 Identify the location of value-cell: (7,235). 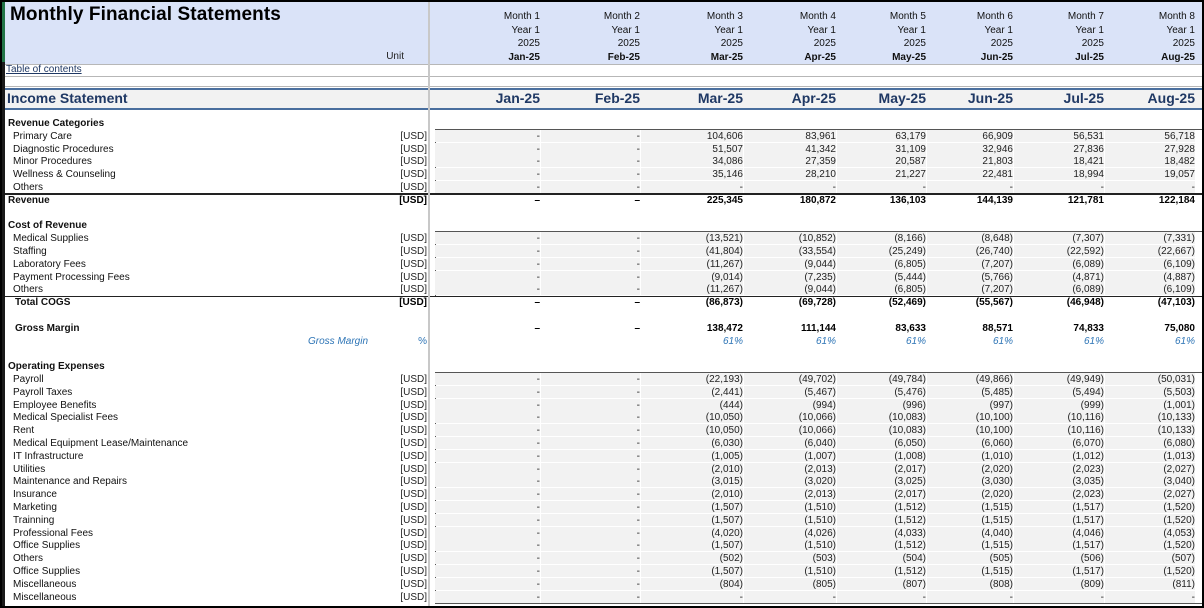
(790, 276).